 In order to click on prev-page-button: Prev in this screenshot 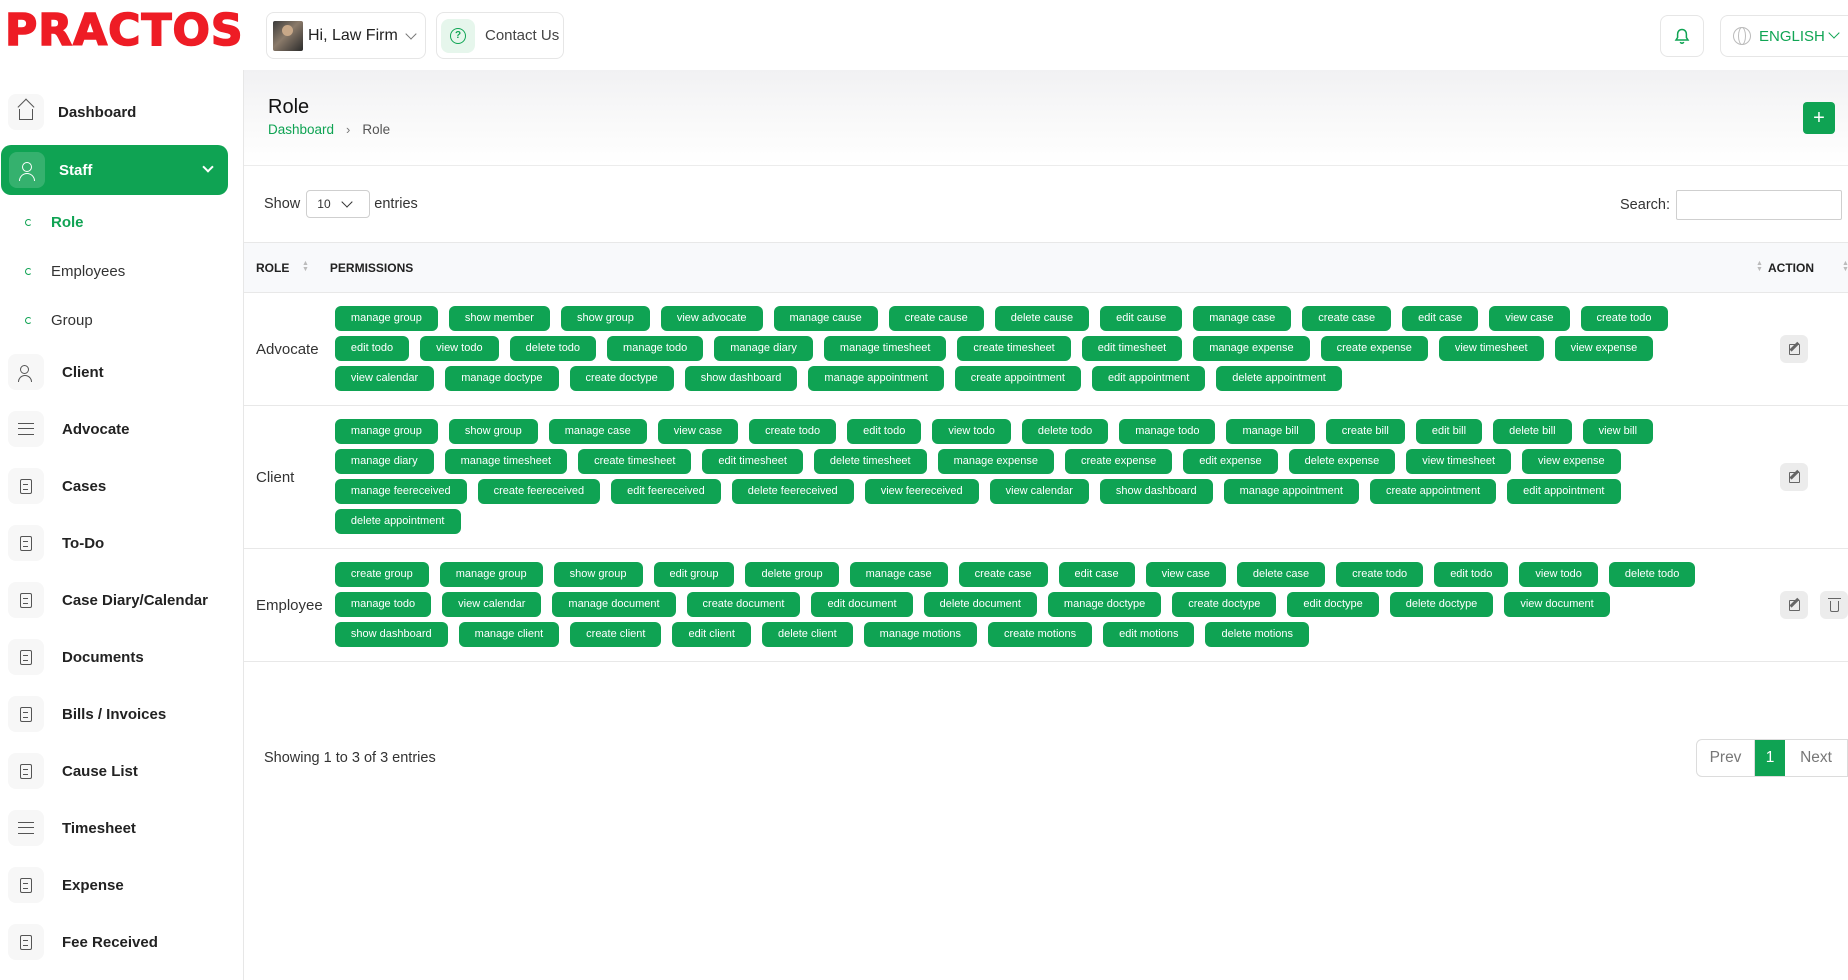, I will do `click(1726, 758)`.